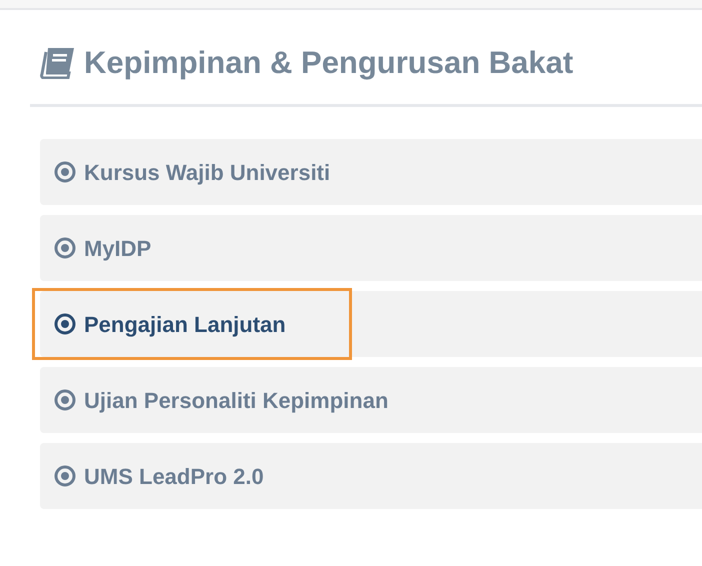 The width and height of the screenshot is (702, 566). What do you see at coordinates (371, 172) in the screenshot?
I see `menu-item: Kursus Wajib Universiti` at bounding box center [371, 172].